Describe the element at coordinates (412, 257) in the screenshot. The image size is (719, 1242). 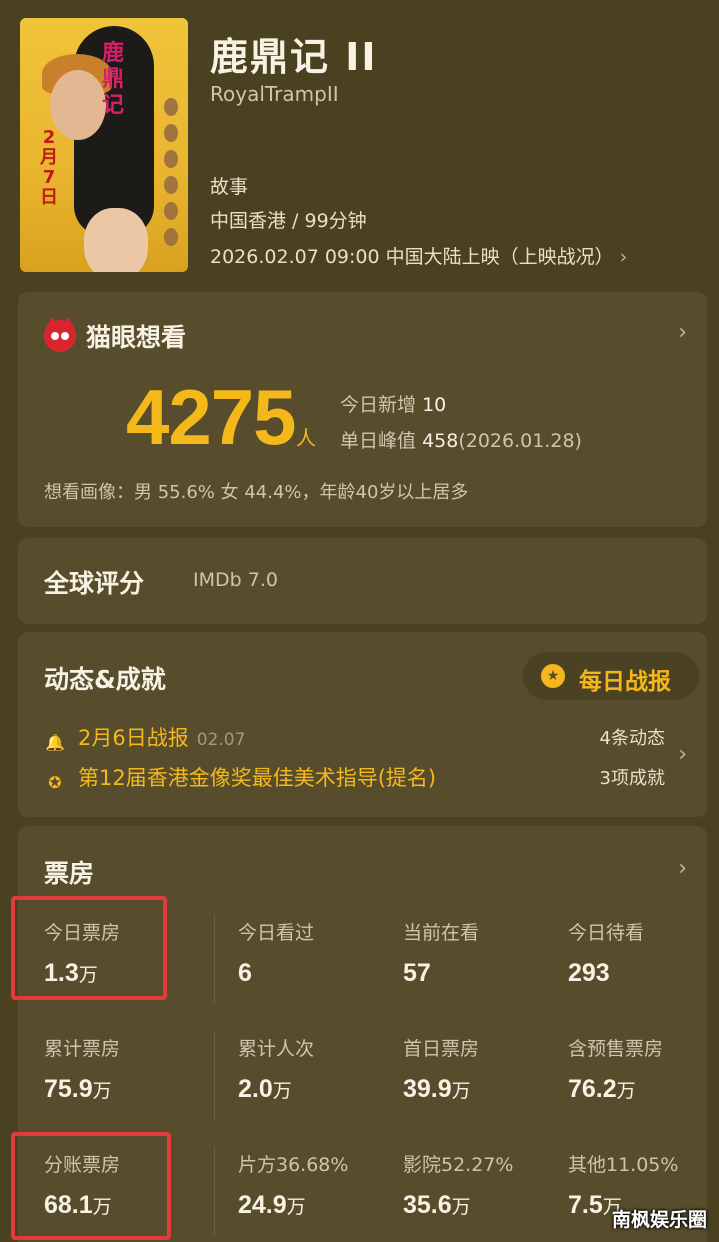
I see `movie-release: 2026.02.07 09:00 中国大陆上映（上映战况）` at that location.